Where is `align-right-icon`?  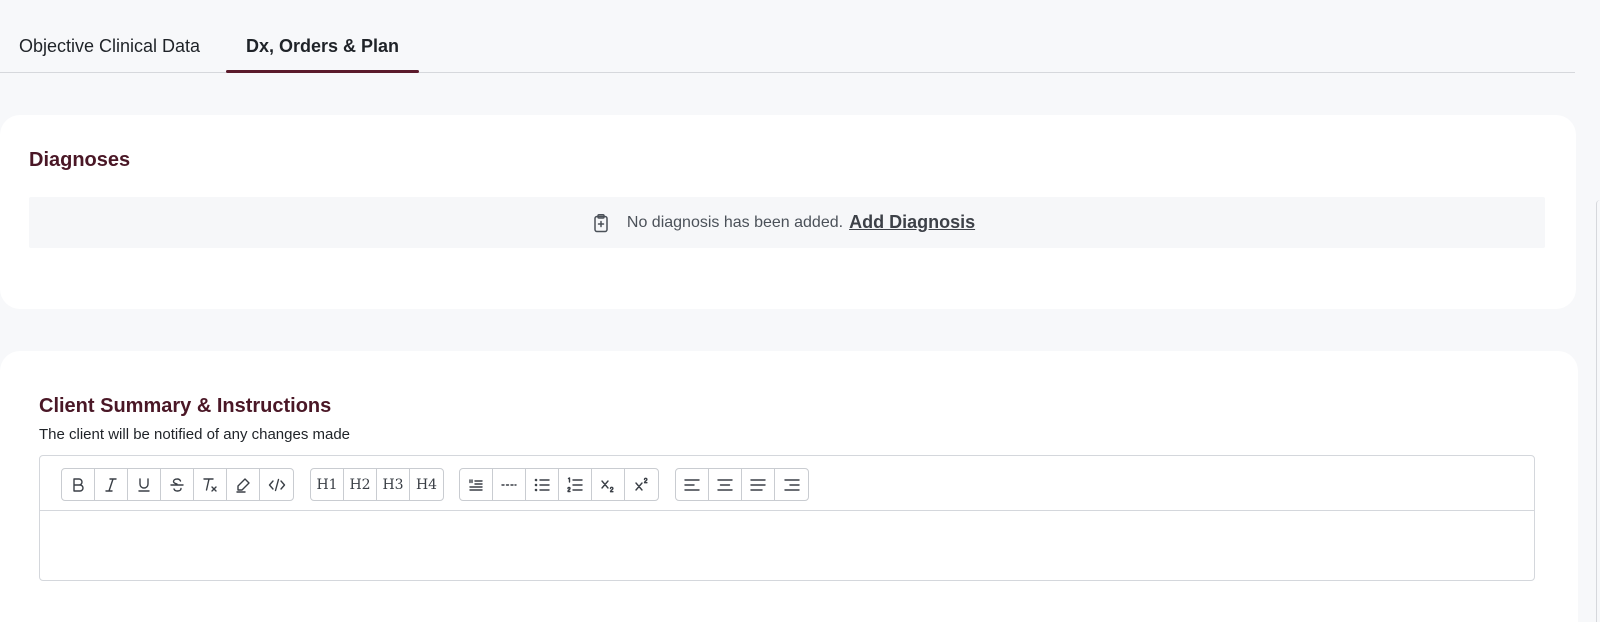 align-right-icon is located at coordinates (791, 484).